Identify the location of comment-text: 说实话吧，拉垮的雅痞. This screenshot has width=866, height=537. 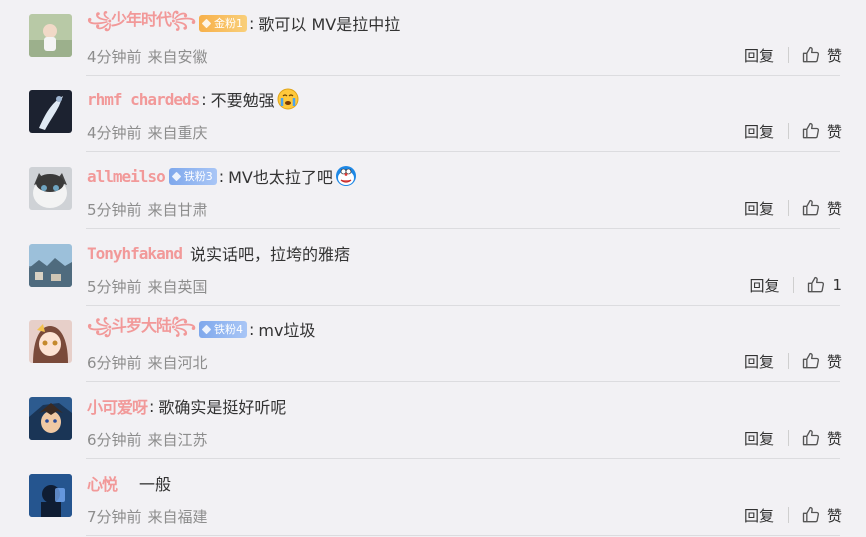
(269, 254).